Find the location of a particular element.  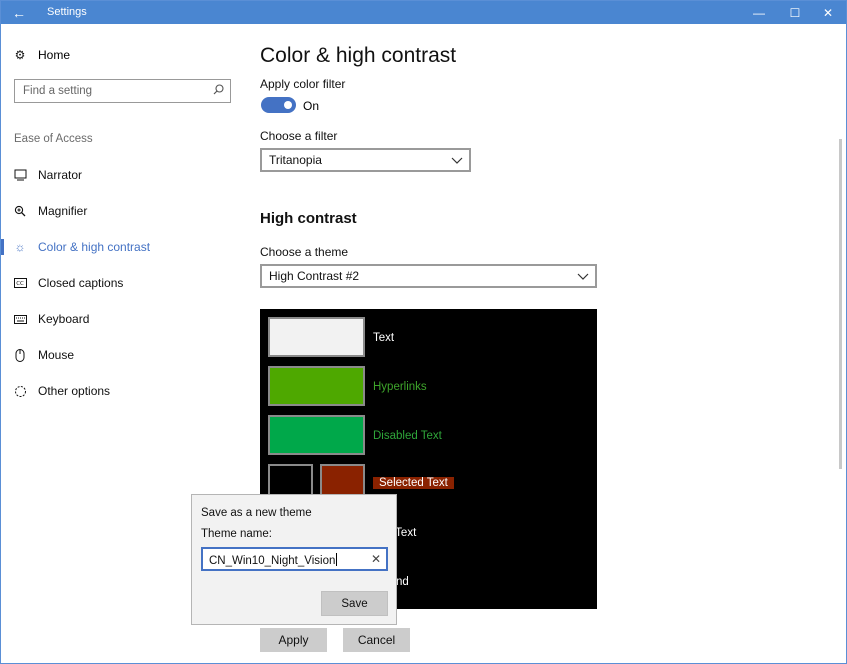

high-contrast-heading: High contrast is located at coordinates (308, 218).